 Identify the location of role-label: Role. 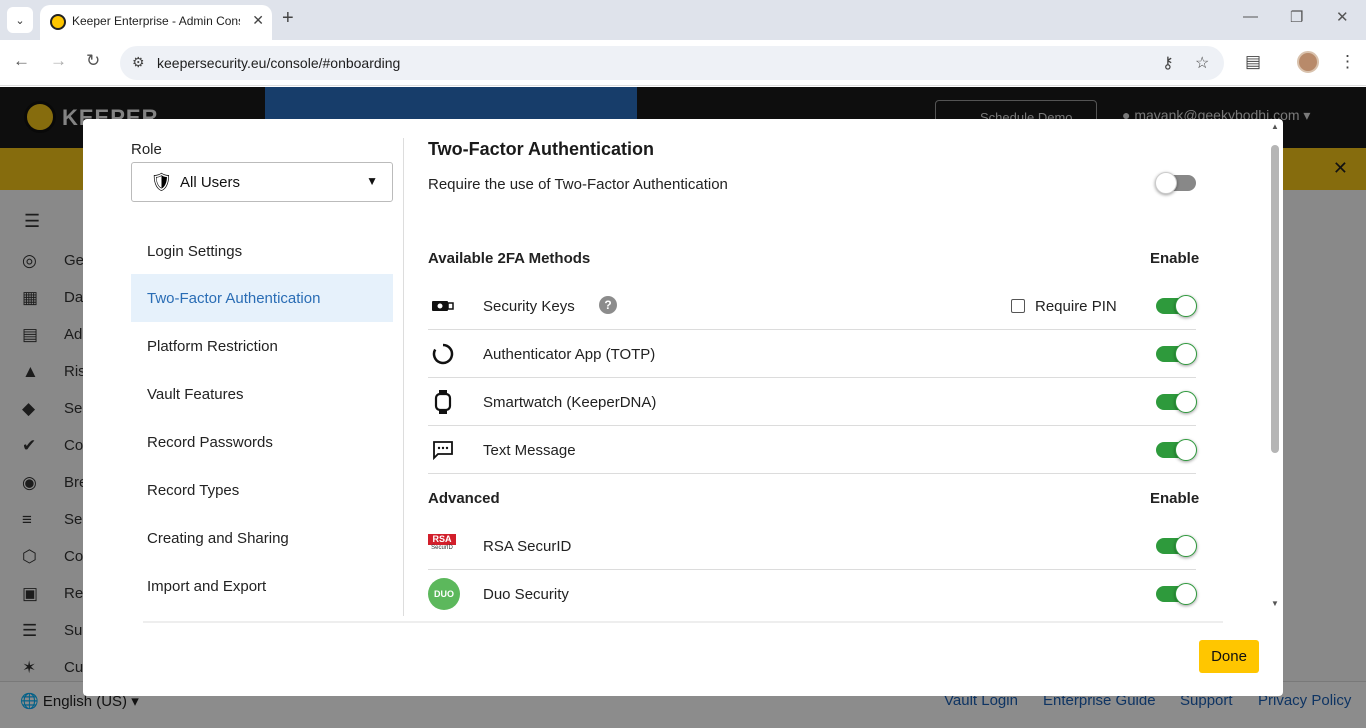
(146, 149).